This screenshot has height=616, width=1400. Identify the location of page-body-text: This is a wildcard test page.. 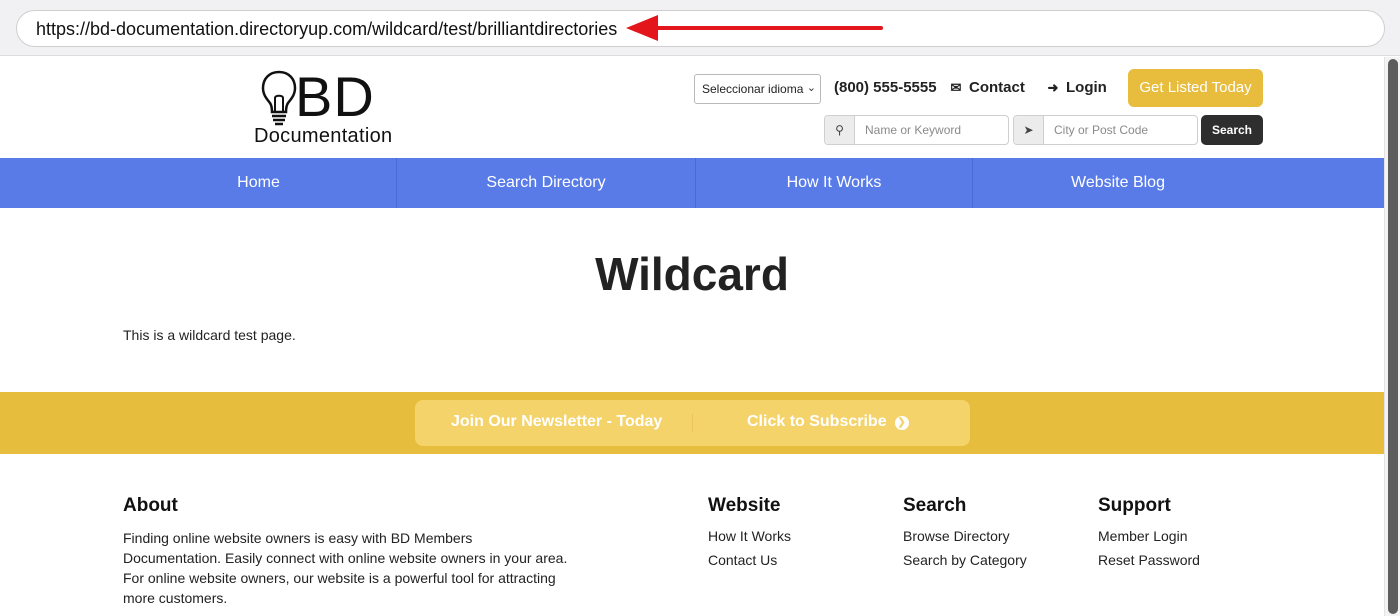
(209, 335).